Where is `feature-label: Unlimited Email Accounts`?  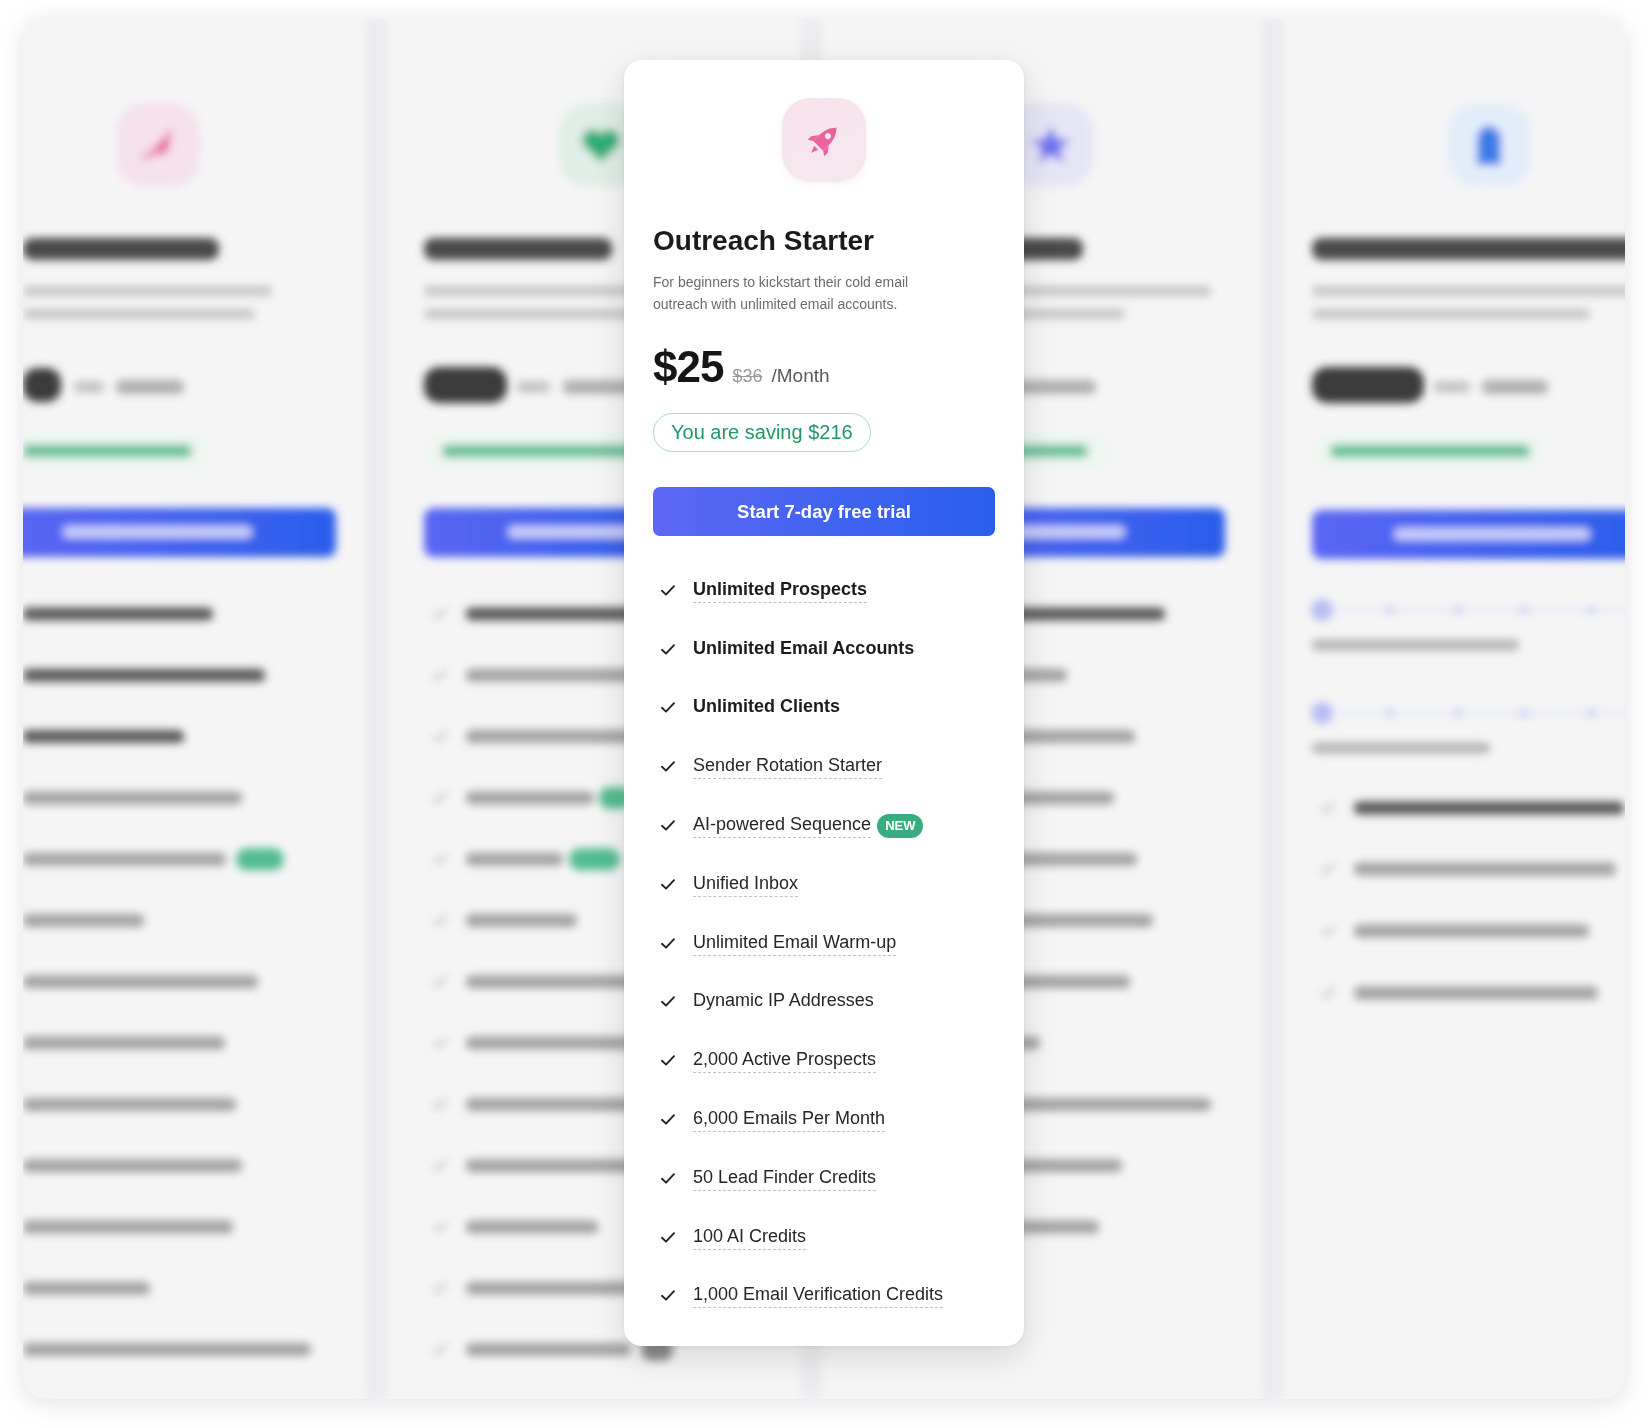
feature-label: Unlimited Email Accounts is located at coordinates (804, 648).